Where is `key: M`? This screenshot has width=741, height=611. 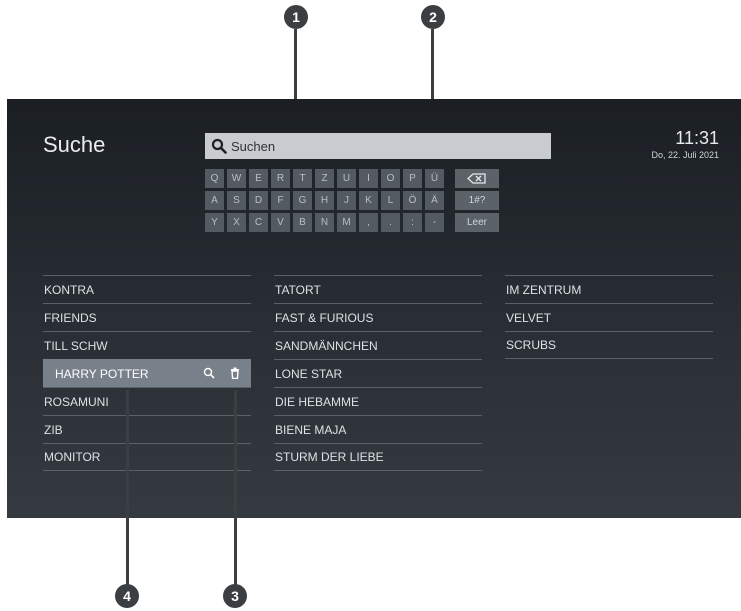 key: M is located at coordinates (346, 222).